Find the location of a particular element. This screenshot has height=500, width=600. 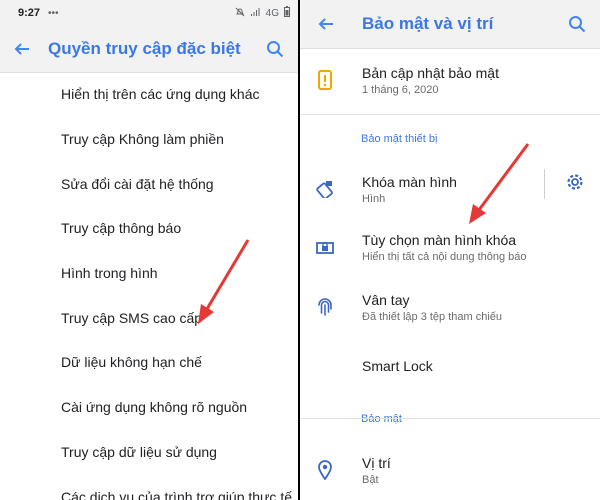

smart-lock-item: Smart Lock is located at coordinates (450, 366).